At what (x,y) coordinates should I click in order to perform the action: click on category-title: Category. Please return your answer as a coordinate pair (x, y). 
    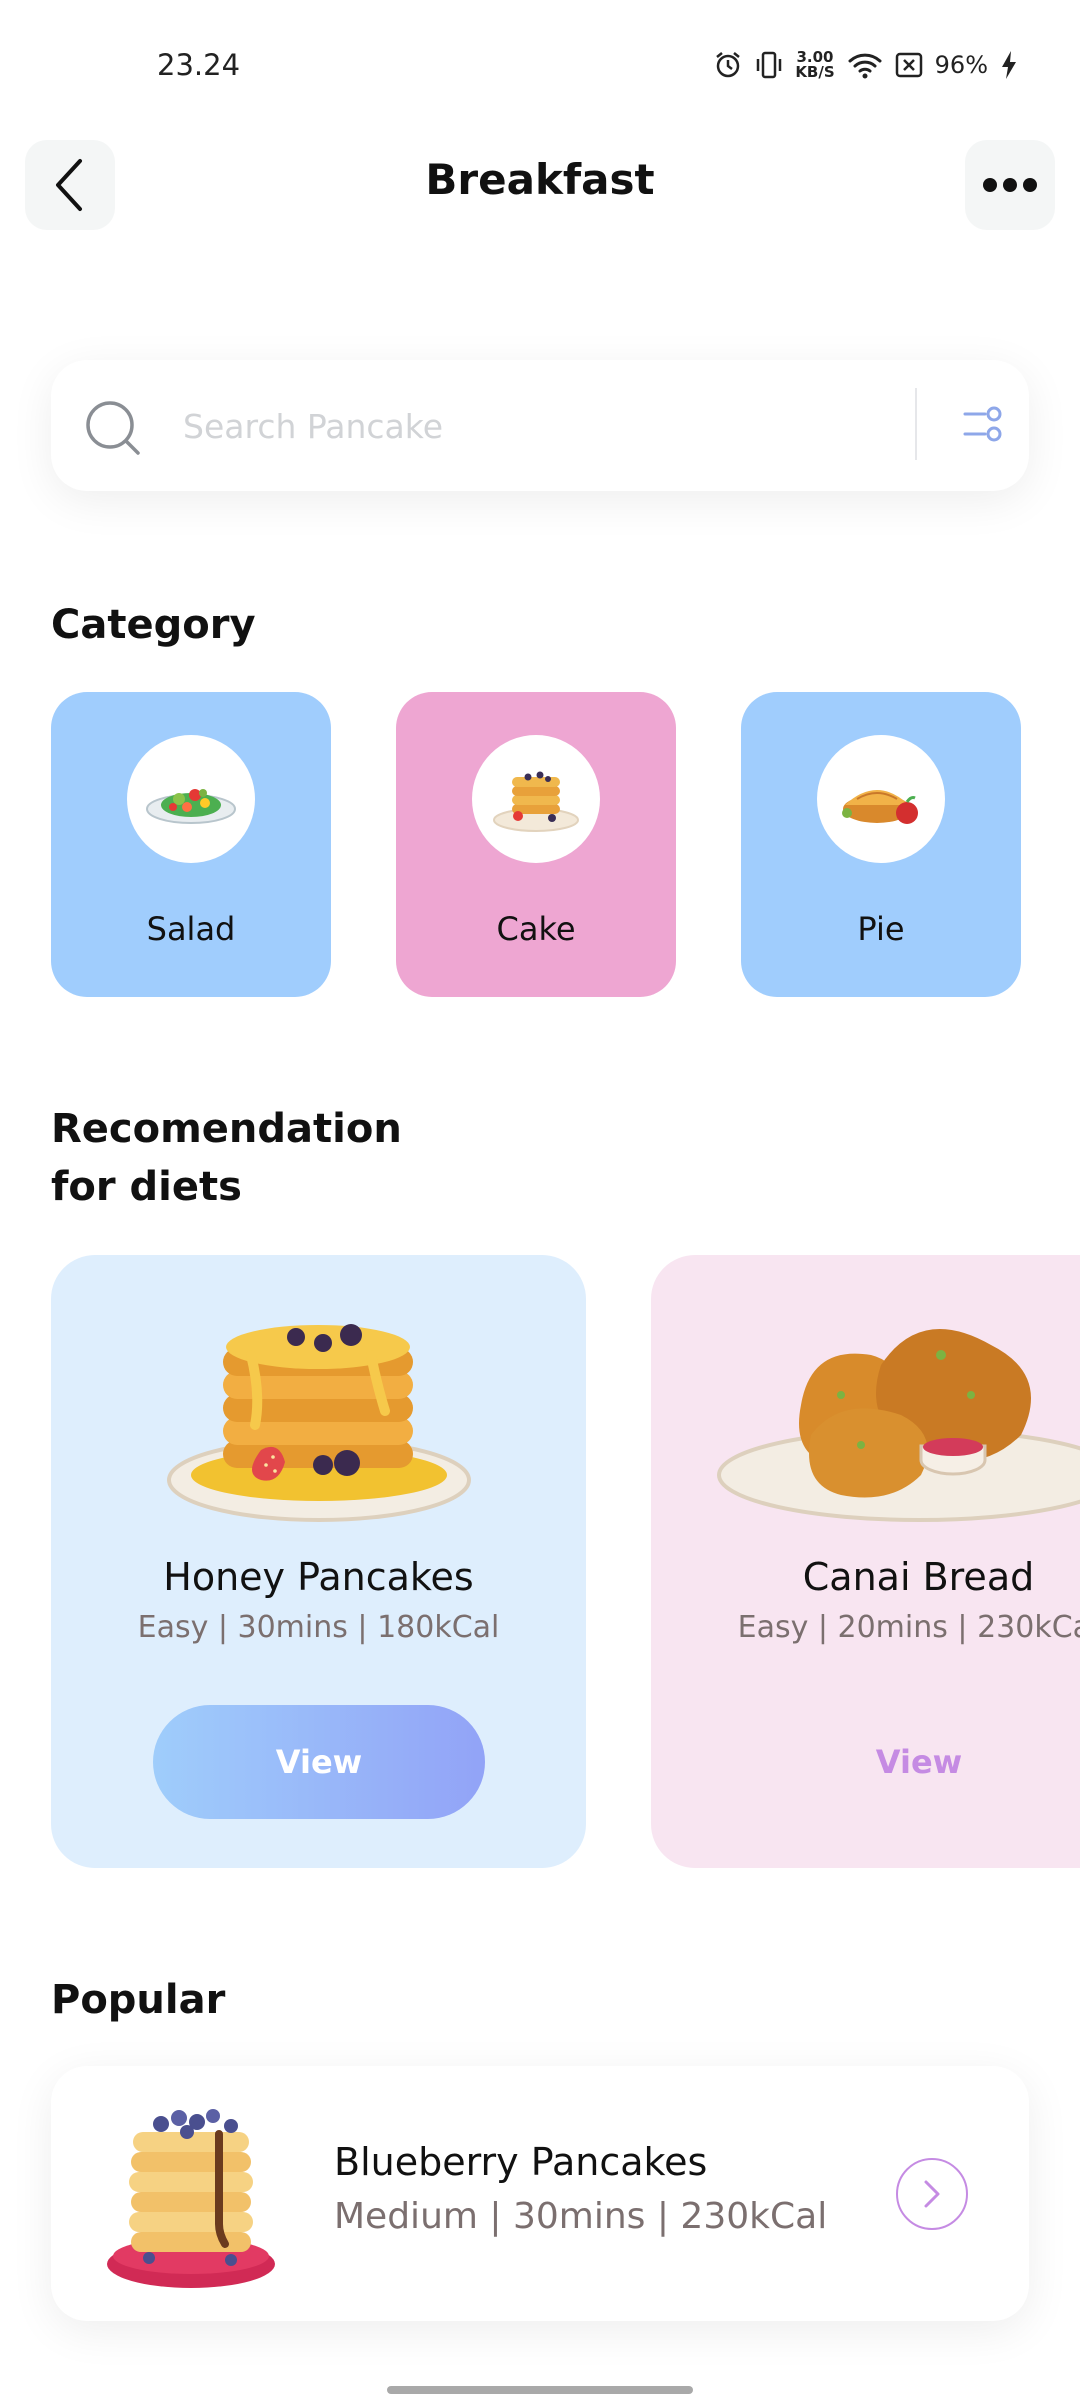
    Looking at the image, I should click on (153, 625).